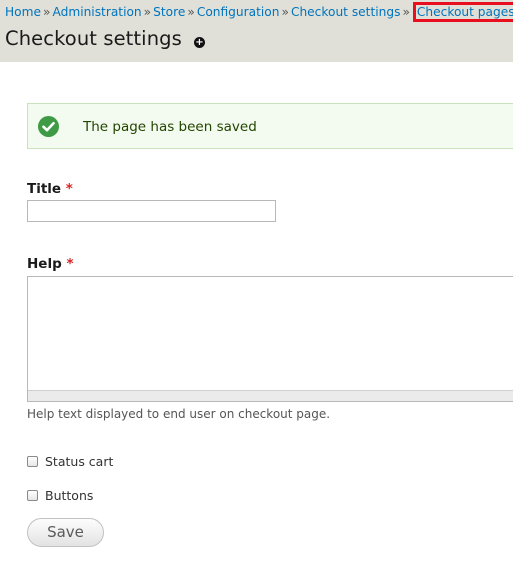 This screenshot has height=561, width=513. What do you see at coordinates (96, 12) in the screenshot?
I see `breadcrumb-administration: Administration` at bounding box center [96, 12].